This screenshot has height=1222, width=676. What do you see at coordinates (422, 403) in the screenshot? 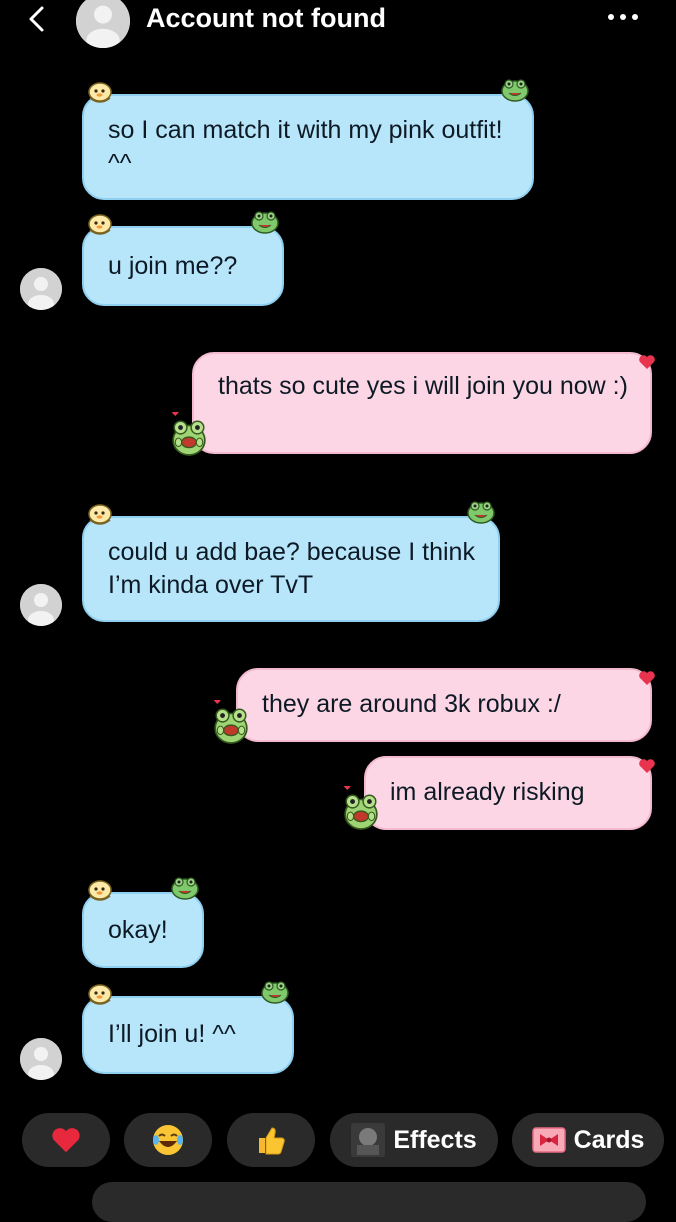
I see `message-bubble-sent: thats so cute yes i will join you now :)` at bounding box center [422, 403].